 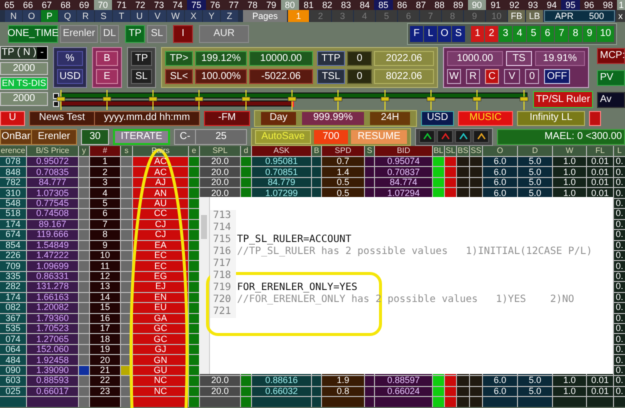 What do you see at coordinates (589, 34) in the screenshot?
I see `slot-button: 9` at bounding box center [589, 34].